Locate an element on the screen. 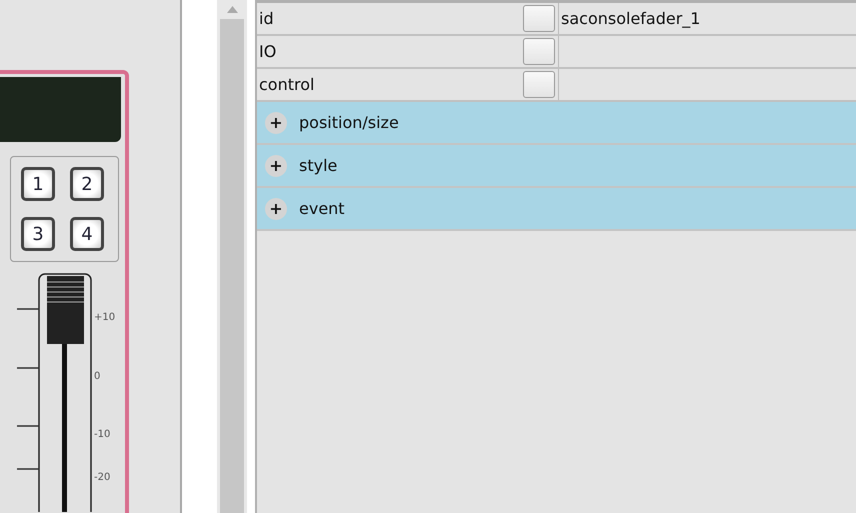 This screenshot has width=856, height=513. property-group: + style is located at coordinates (556, 166).